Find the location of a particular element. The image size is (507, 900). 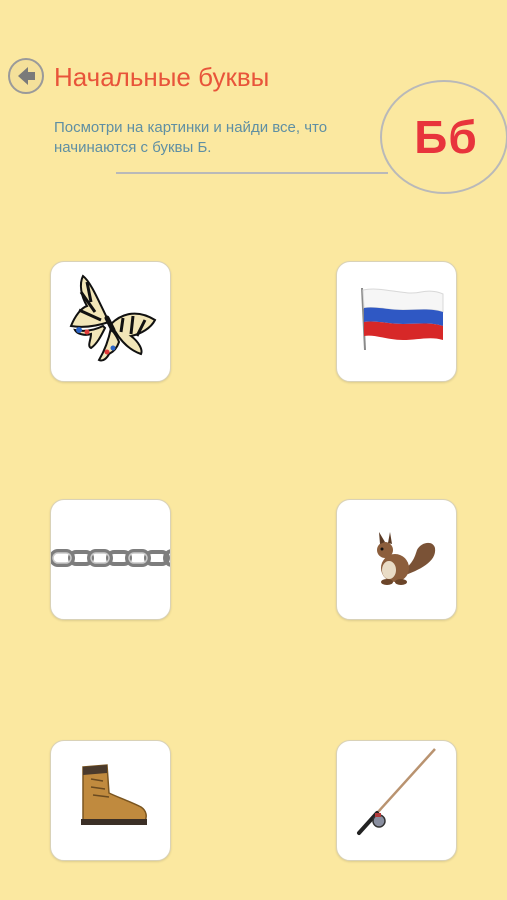

card-squirrel is located at coordinates (396, 559).